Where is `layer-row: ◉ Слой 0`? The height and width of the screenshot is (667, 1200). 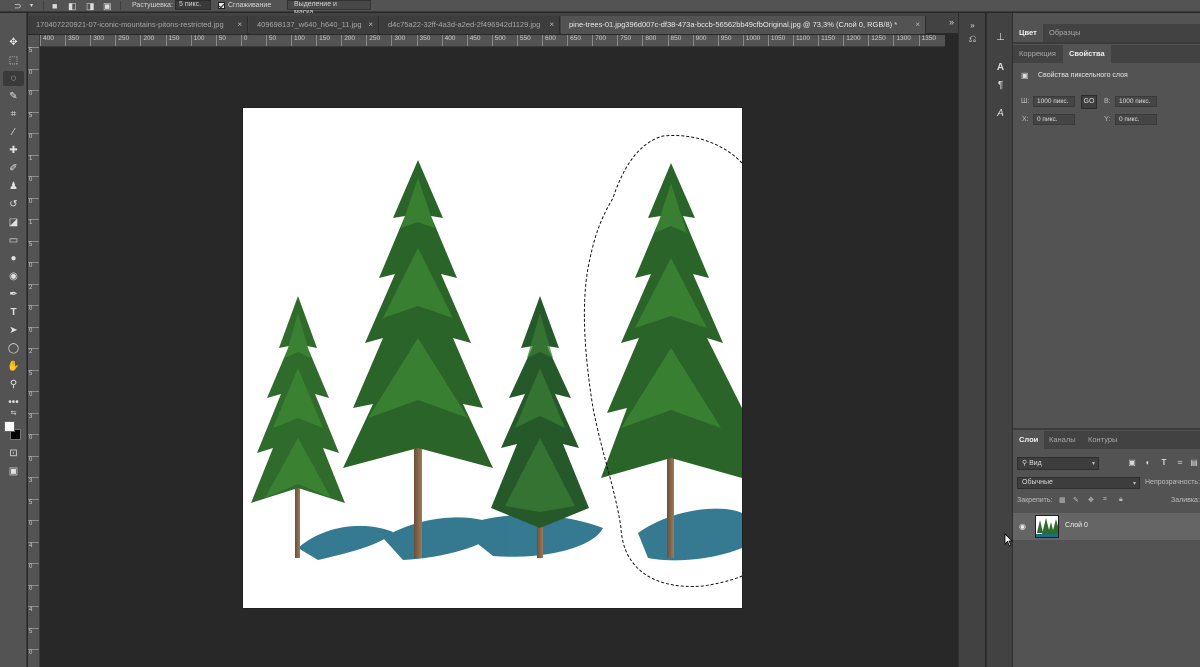 layer-row: ◉ Слой 0 is located at coordinates (1106, 526).